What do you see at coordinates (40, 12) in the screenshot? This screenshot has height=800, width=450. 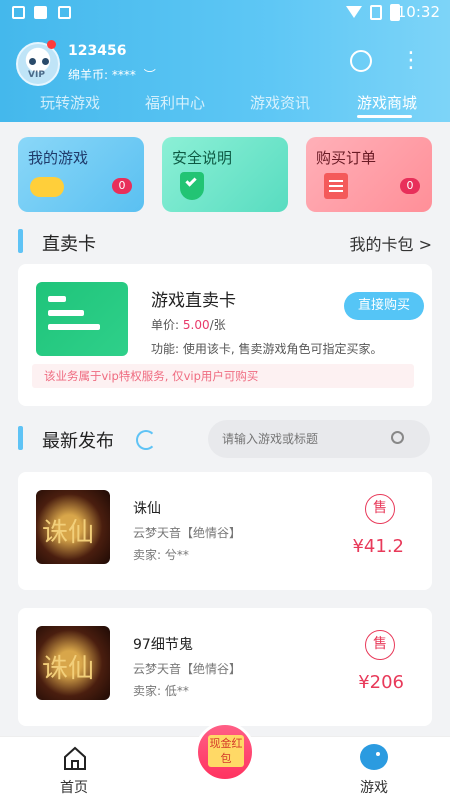 I see `notification-icon` at bounding box center [40, 12].